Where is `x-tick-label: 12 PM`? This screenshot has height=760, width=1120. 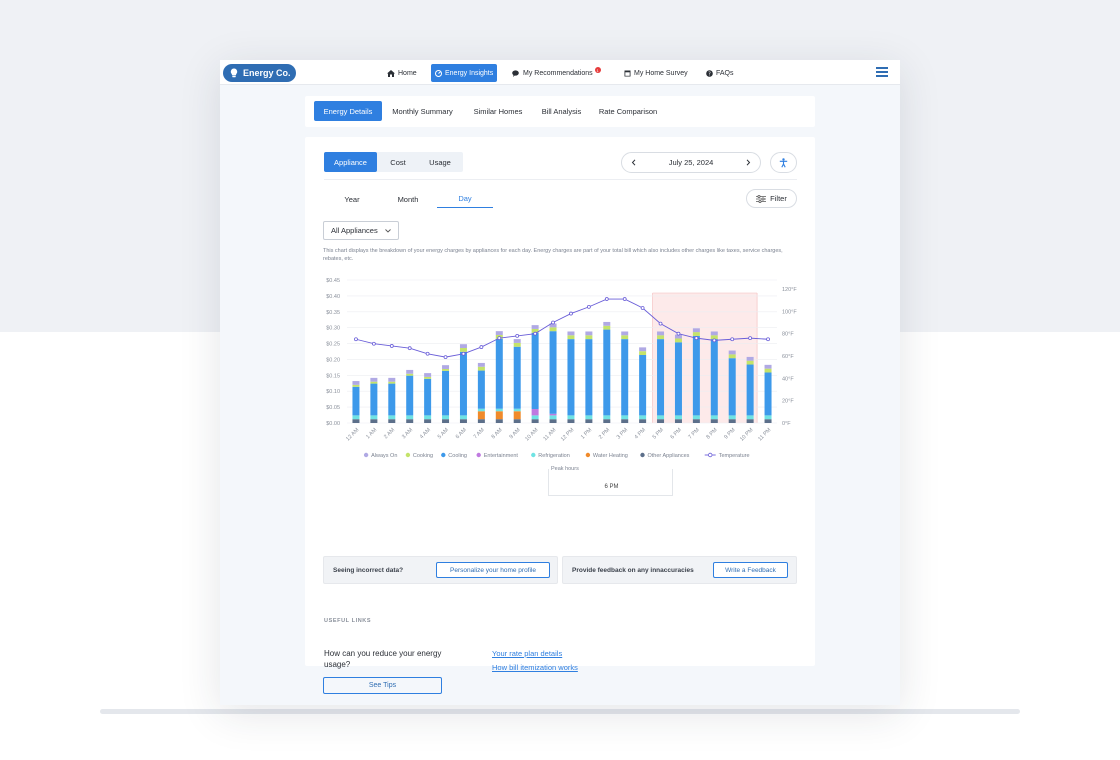
x-tick-label: 12 PM is located at coordinates (568, 435).